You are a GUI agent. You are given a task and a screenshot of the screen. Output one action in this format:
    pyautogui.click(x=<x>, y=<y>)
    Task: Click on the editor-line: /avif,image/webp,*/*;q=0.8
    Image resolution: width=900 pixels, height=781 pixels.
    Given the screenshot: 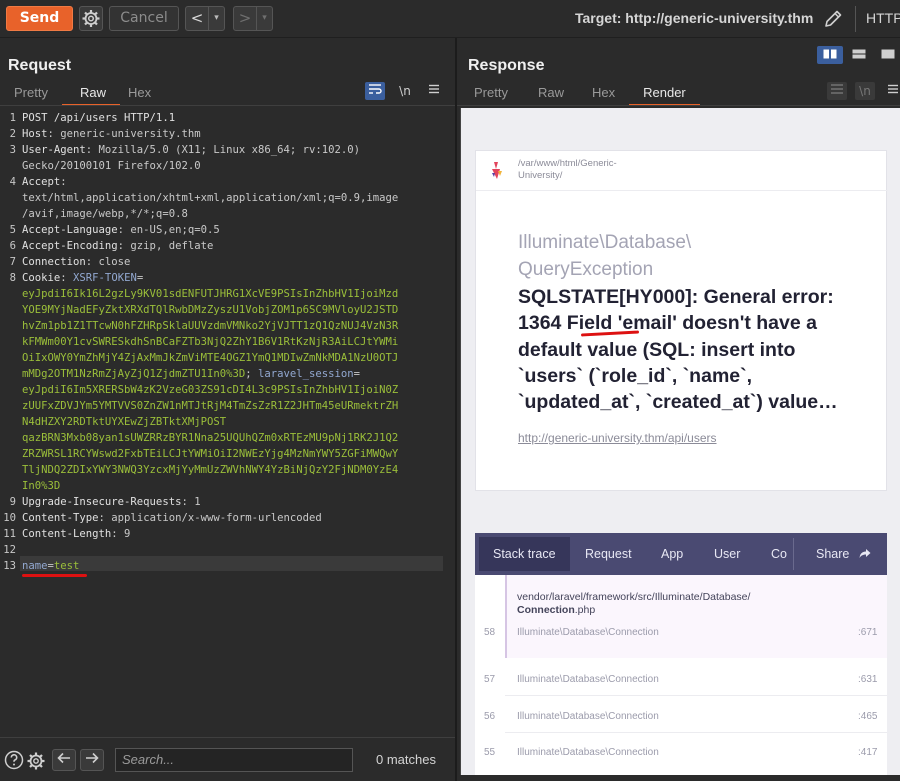 What is the action you would take?
    pyautogui.click(x=227, y=216)
    